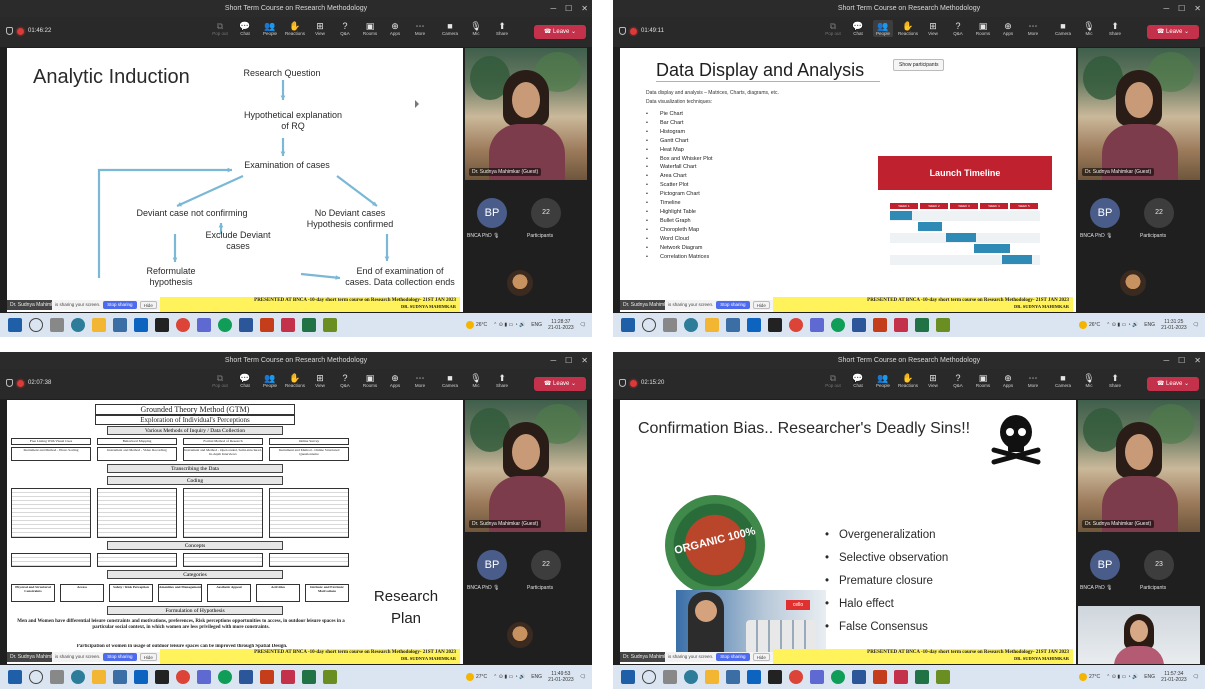 The height and width of the screenshot is (689, 1205). I want to click on chrome-profile-icon, so click(225, 325).